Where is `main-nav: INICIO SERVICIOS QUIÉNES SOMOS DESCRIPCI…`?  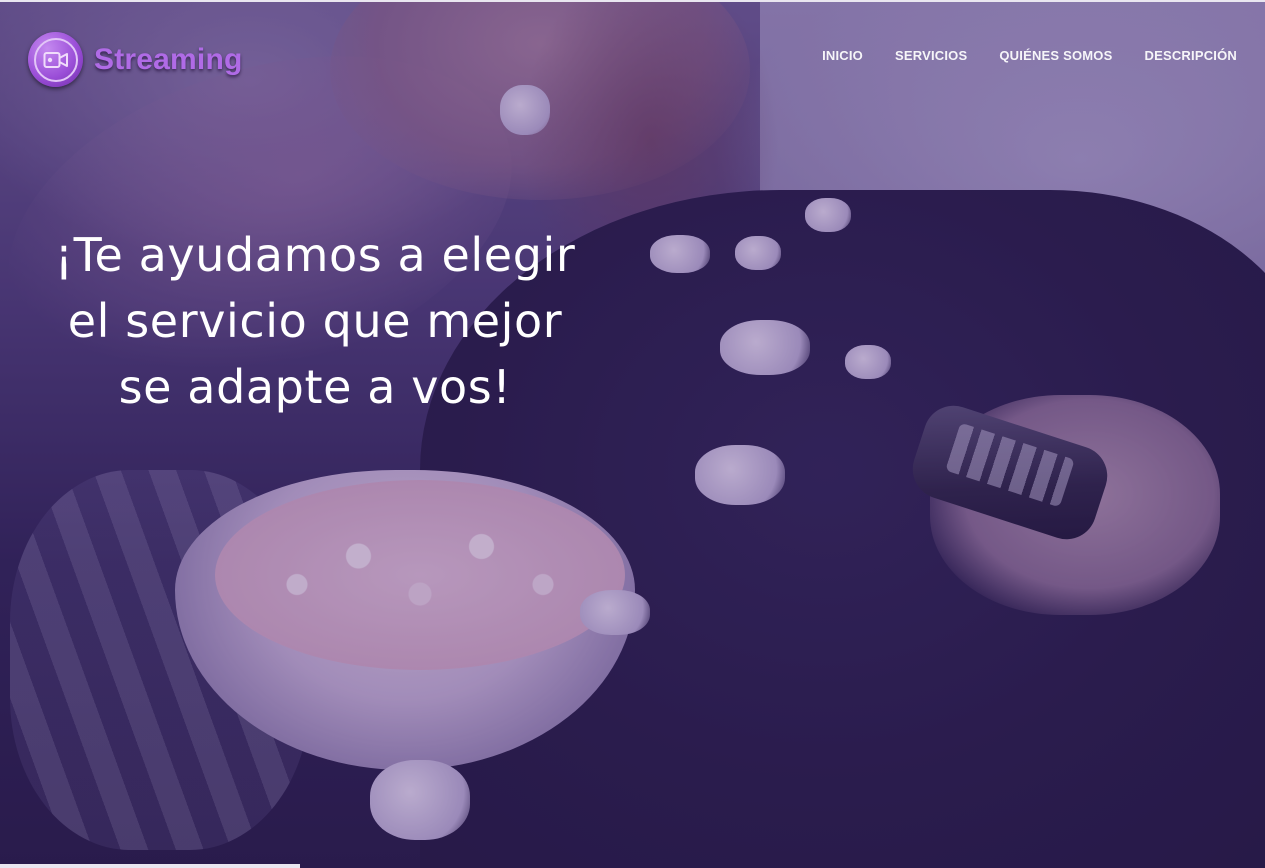
main-nav: INICIO SERVICIOS QUIÉNES SOMOS DESCRIPCI… is located at coordinates (1013, 55).